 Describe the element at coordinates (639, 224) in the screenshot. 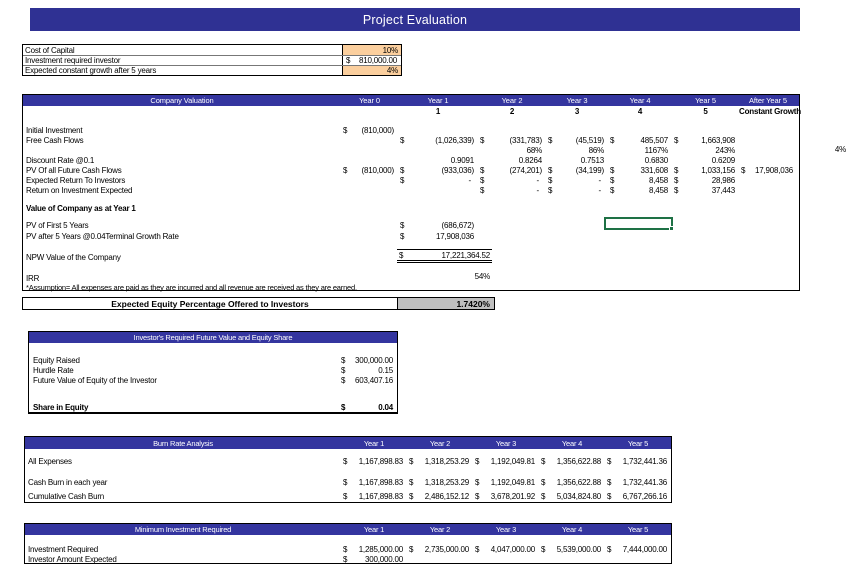

I see `selected-cell` at that location.